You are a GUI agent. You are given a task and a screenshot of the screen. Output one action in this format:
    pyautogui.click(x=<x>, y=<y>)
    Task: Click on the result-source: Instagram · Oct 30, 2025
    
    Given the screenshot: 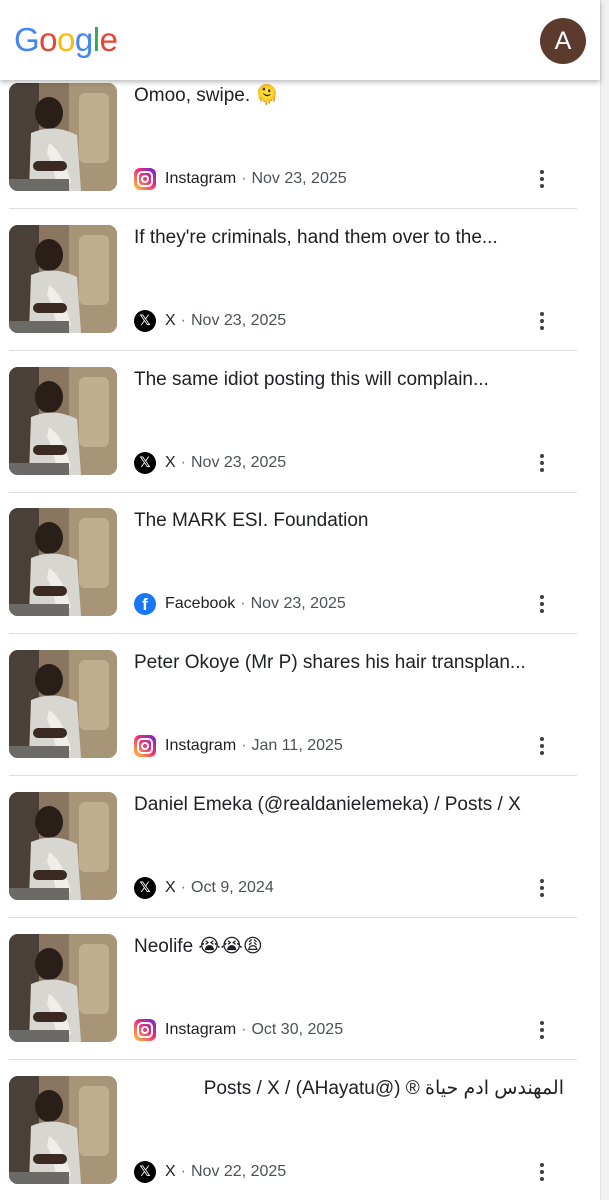 What is the action you would take?
    pyautogui.click(x=238, y=1030)
    